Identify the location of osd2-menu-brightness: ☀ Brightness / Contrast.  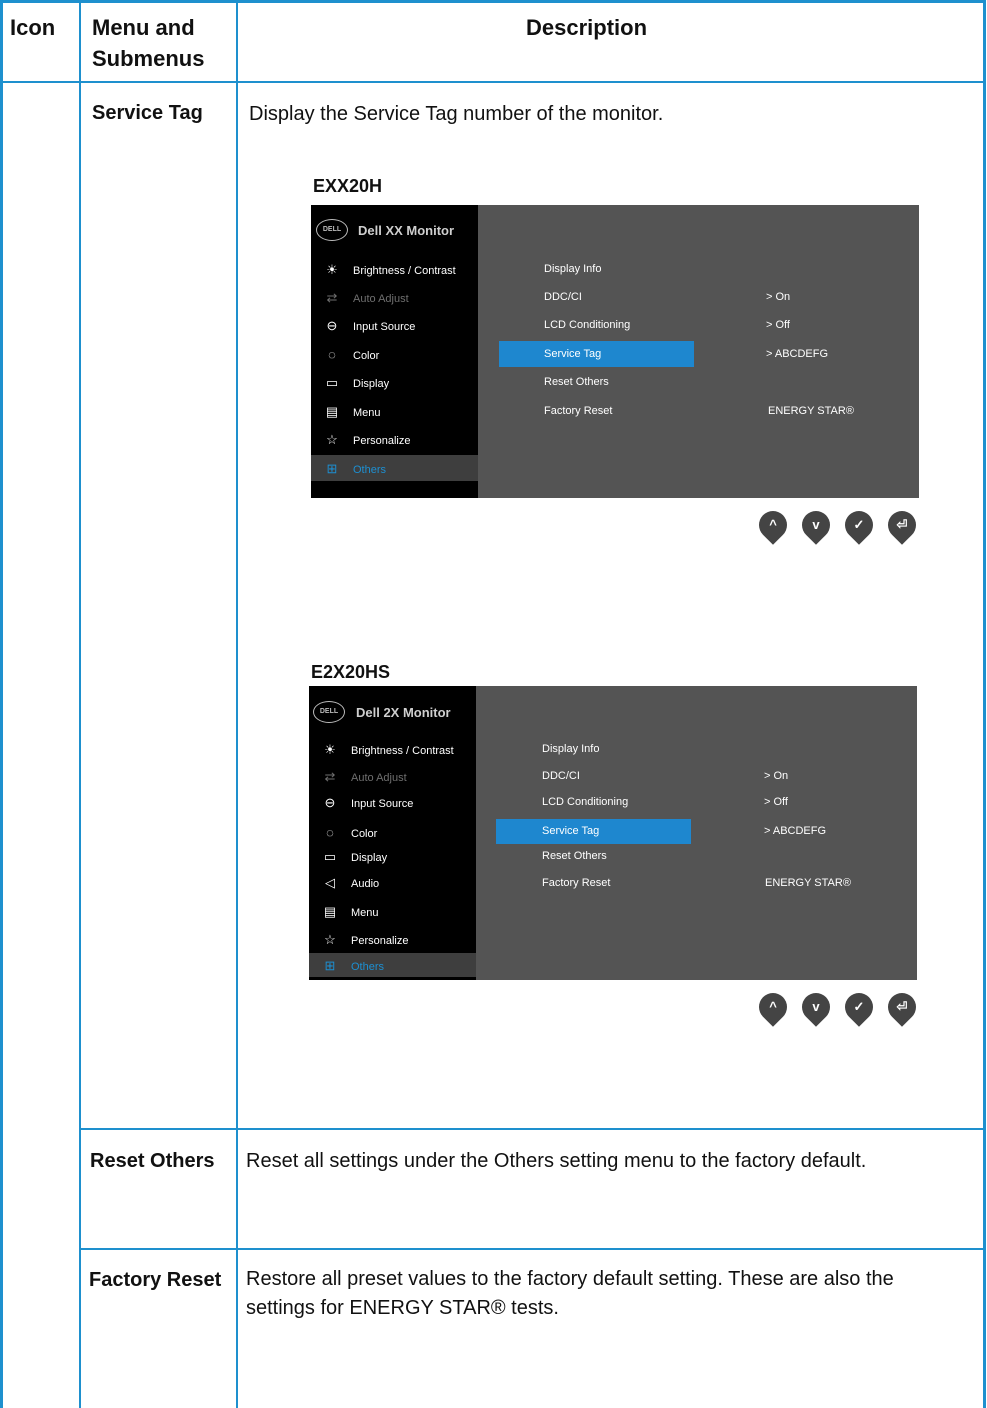
(387, 750).